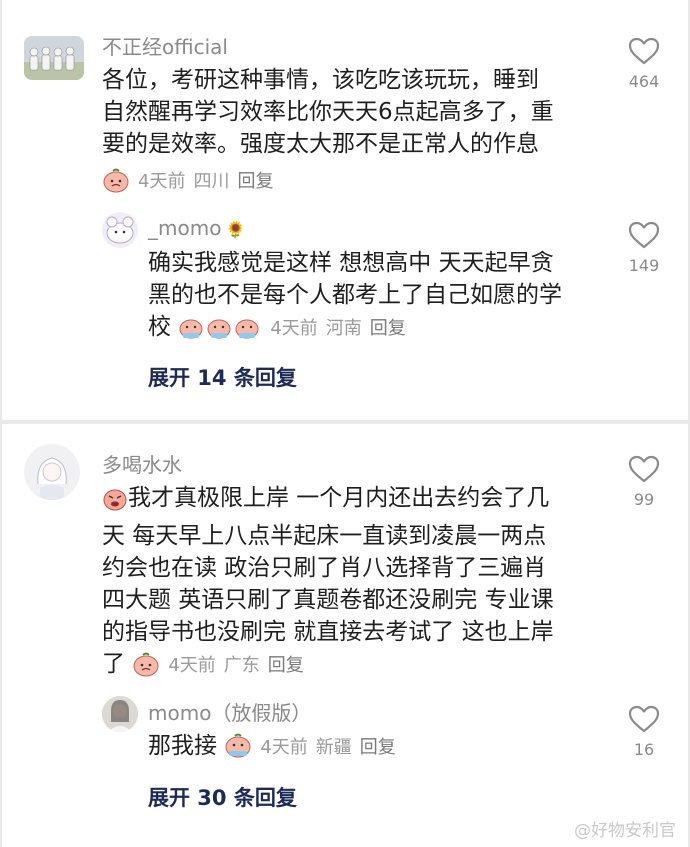 Image resolution: width=690 pixels, height=847 pixels. I want to click on reply-line-with-meta: 那我接 4天前 新疆 回复, so click(276, 749).